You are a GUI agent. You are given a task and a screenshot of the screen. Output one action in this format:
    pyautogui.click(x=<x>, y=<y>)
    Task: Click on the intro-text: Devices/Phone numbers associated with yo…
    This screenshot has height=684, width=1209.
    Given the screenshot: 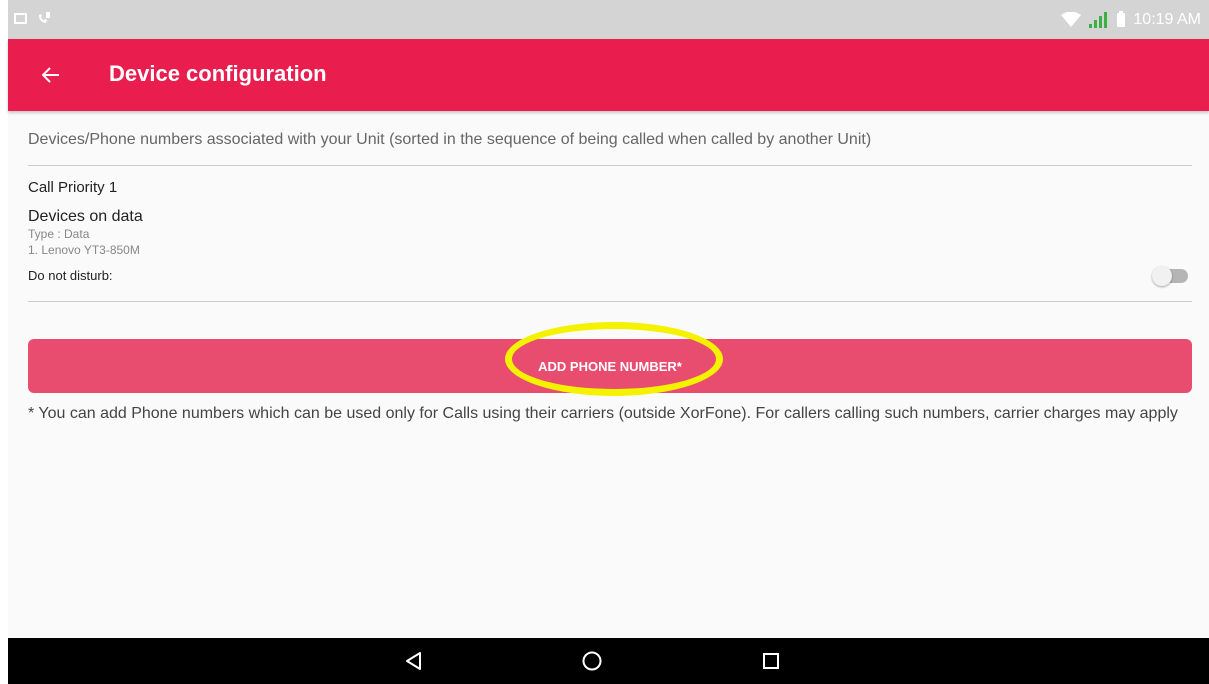 What is the action you would take?
    pyautogui.click(x=450, y=139)
    